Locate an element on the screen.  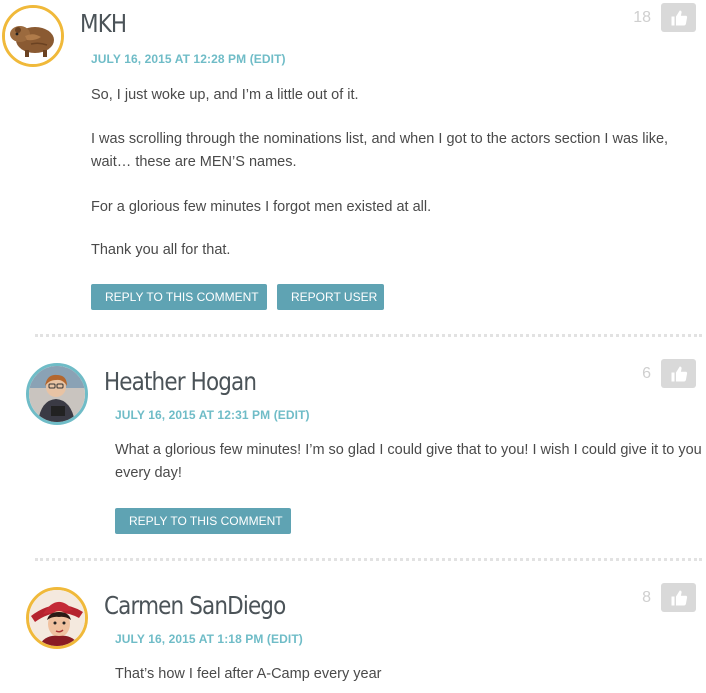
carmen-avatar-icon is located at coordinates (57, 618).